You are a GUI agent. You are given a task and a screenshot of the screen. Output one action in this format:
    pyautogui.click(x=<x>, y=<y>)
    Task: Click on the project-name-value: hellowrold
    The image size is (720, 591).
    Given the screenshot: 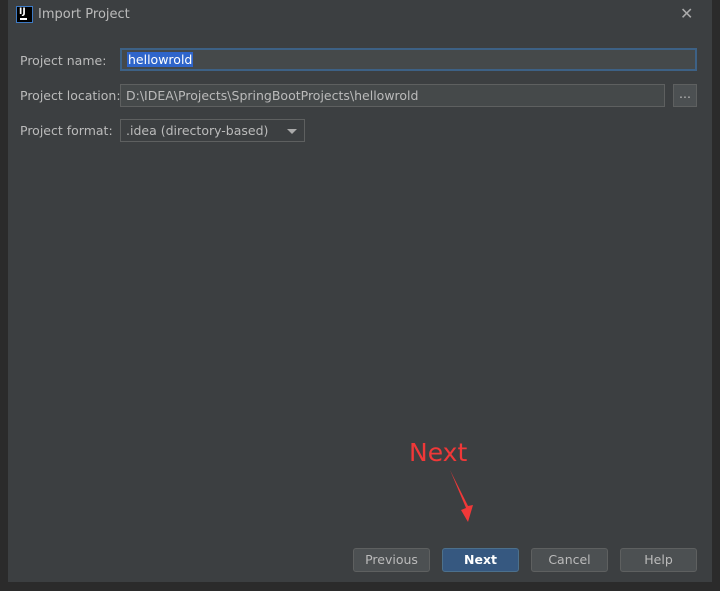 What is the action you would take?
    pyautogui.click(x=160, y=59)
    